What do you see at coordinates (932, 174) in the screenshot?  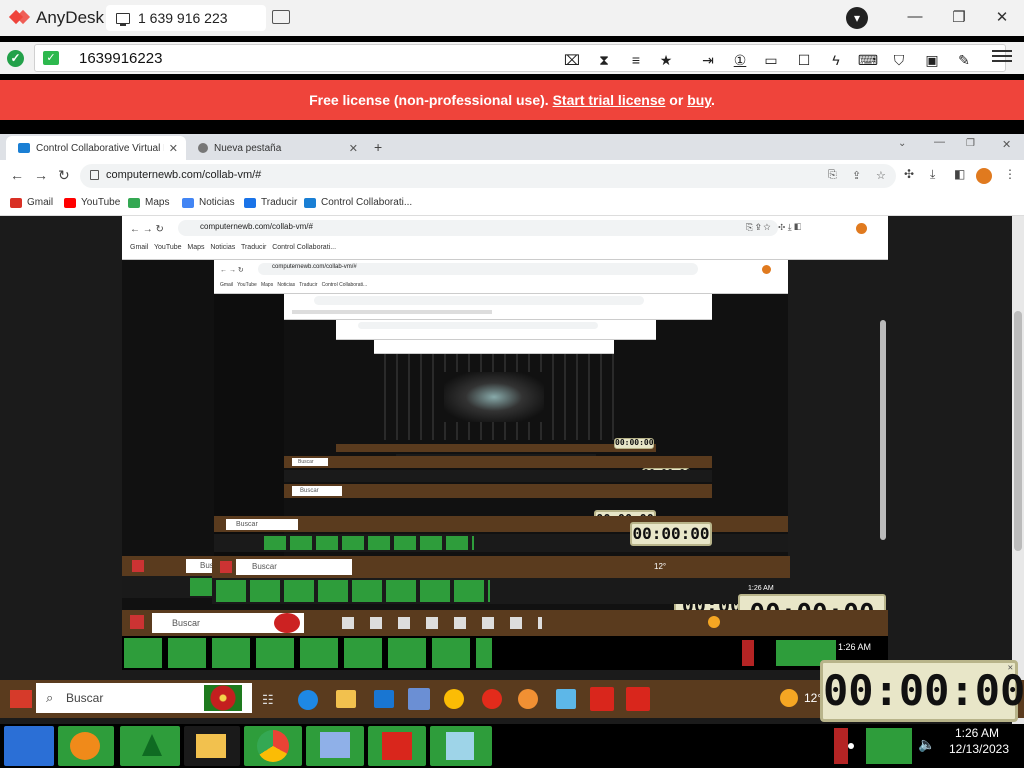 I see `download-icon: ⤓` at bounding box center [932, 174].